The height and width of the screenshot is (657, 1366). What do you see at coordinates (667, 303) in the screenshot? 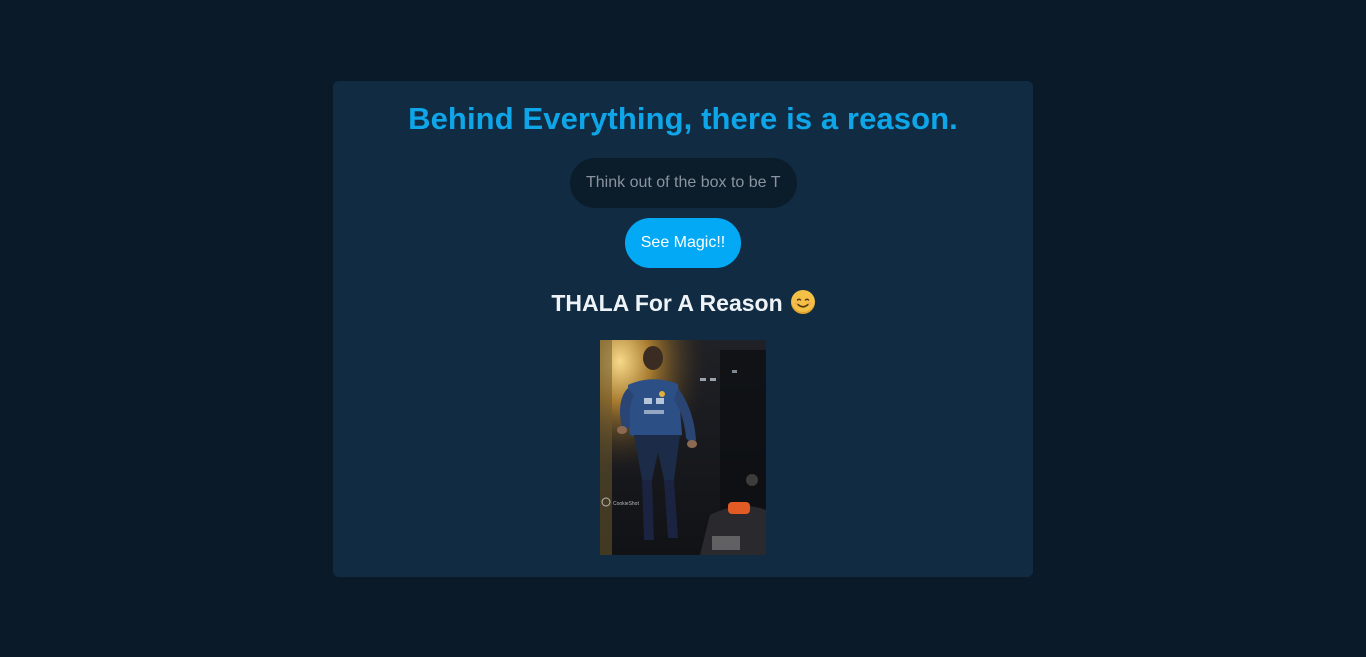
I see `result-title-text: THALA For A Reason` at bounding box center [667, 303].